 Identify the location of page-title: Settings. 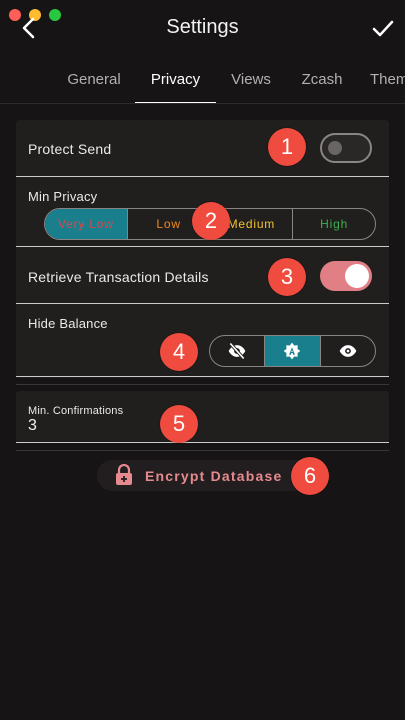
(202, 27).